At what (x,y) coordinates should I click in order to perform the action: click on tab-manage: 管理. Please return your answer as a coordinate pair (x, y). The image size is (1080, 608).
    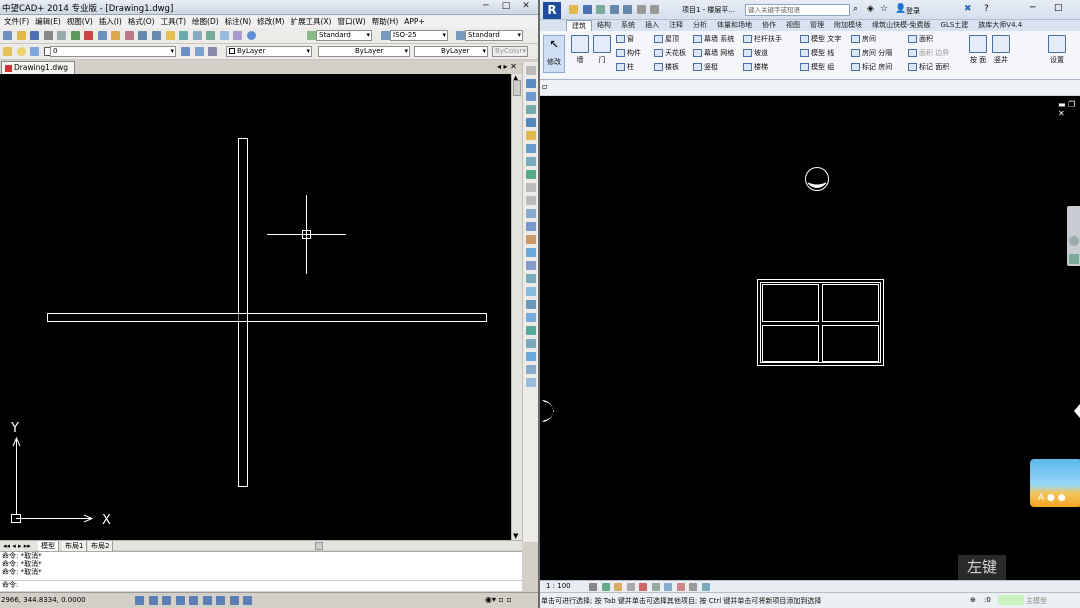
    Looking at the image, I should click on (817, 25).